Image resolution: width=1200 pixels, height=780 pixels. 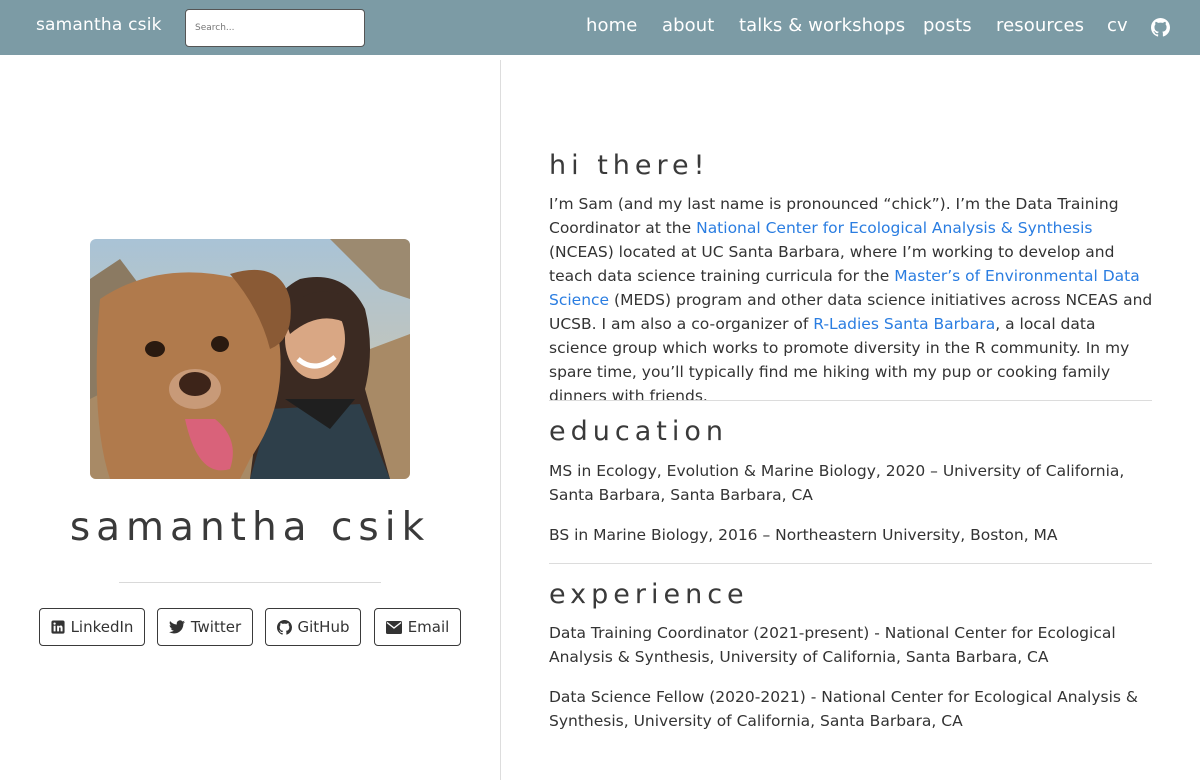 I want to click on nav-link-talks-workshops: talks & workshops, so click(x=822, y=25).